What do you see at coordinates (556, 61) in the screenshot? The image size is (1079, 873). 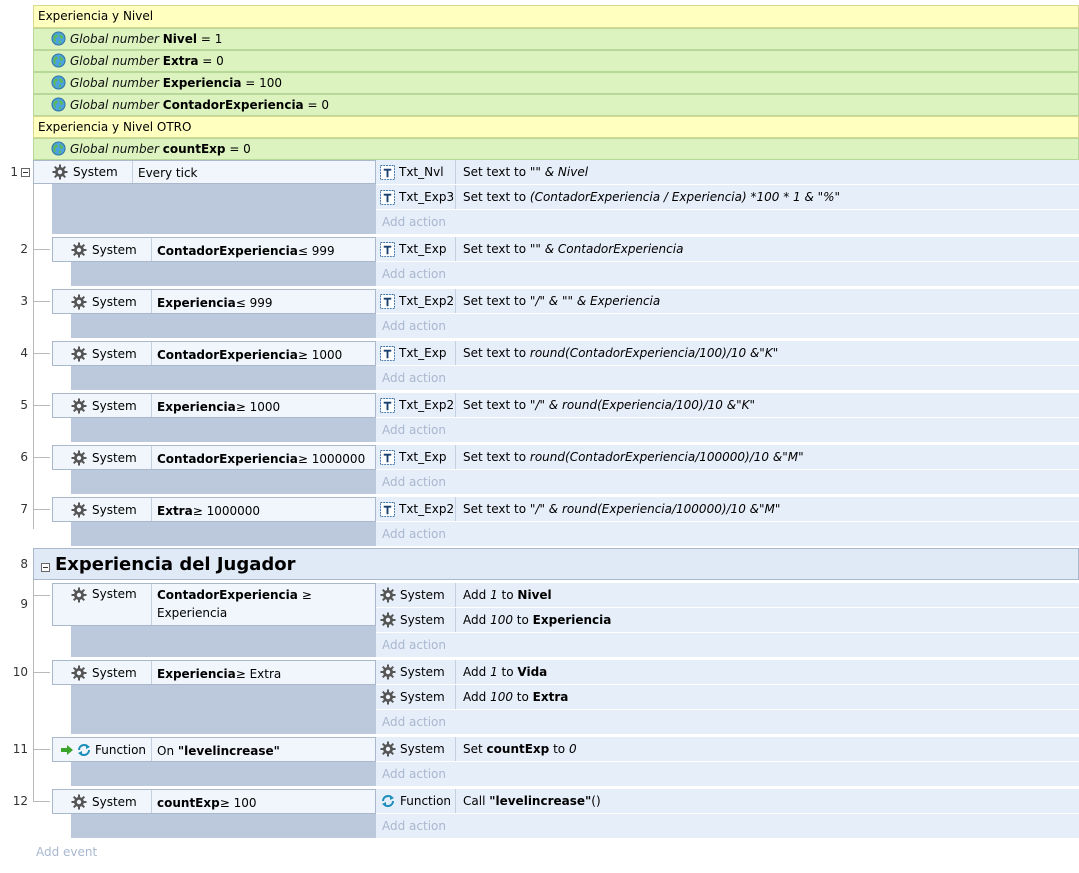 I see `global-variable-row: Global number Extra = 0` at bounding box center [556, 61].